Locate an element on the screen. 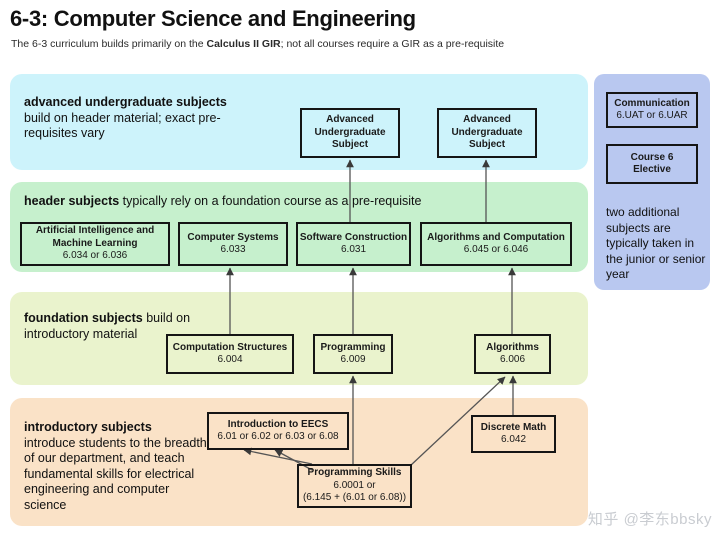 This screenshot has height=543, width=720. node-discrete-math: Discrete Math 6.042 is located at coordinates (513, 434).